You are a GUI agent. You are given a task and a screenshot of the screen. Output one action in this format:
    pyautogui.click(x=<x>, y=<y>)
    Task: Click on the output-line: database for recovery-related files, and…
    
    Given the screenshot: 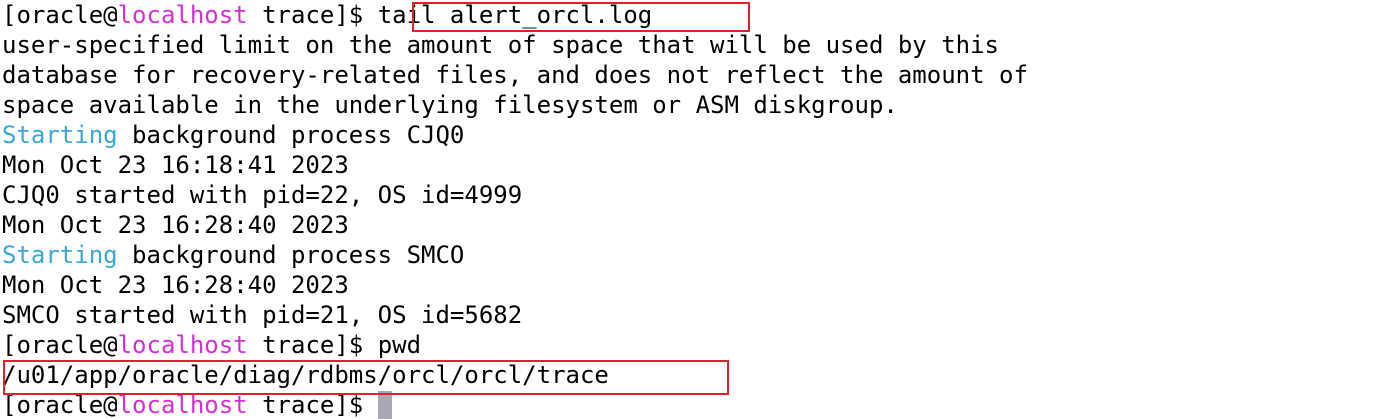 What is the action you would take?
    pyautogui.click(x=515, y=75)
    